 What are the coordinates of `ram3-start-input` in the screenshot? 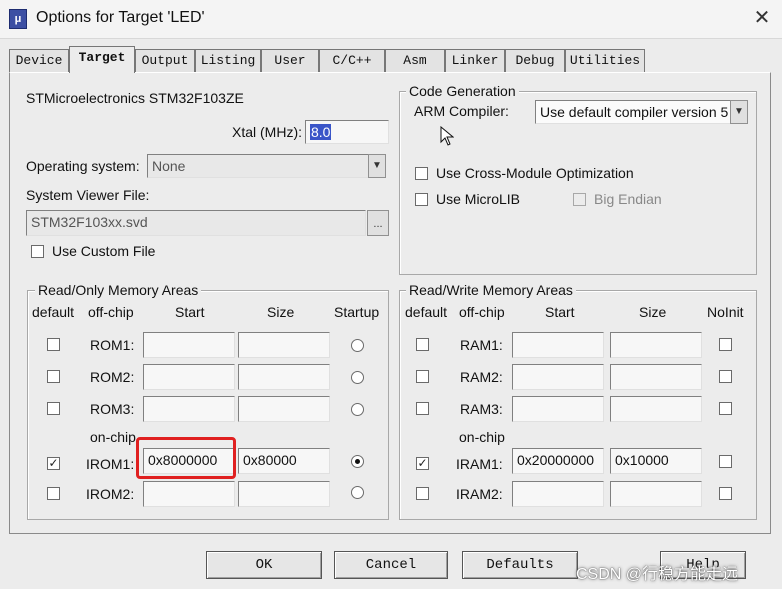 It's located at (558, 409).